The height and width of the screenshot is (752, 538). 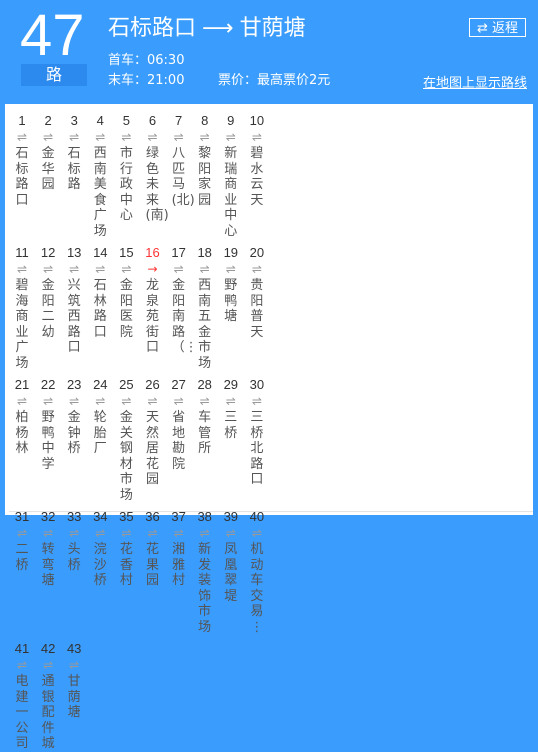 I want to click on stop-item: 27 ⇌ 省地勘院, so click(x=179, y=424).